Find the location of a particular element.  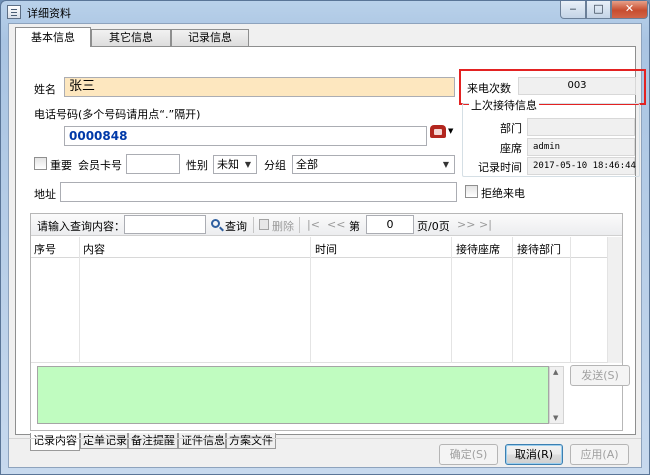

gender-select: 未知 ▼ is located at coordinates (235, 164).